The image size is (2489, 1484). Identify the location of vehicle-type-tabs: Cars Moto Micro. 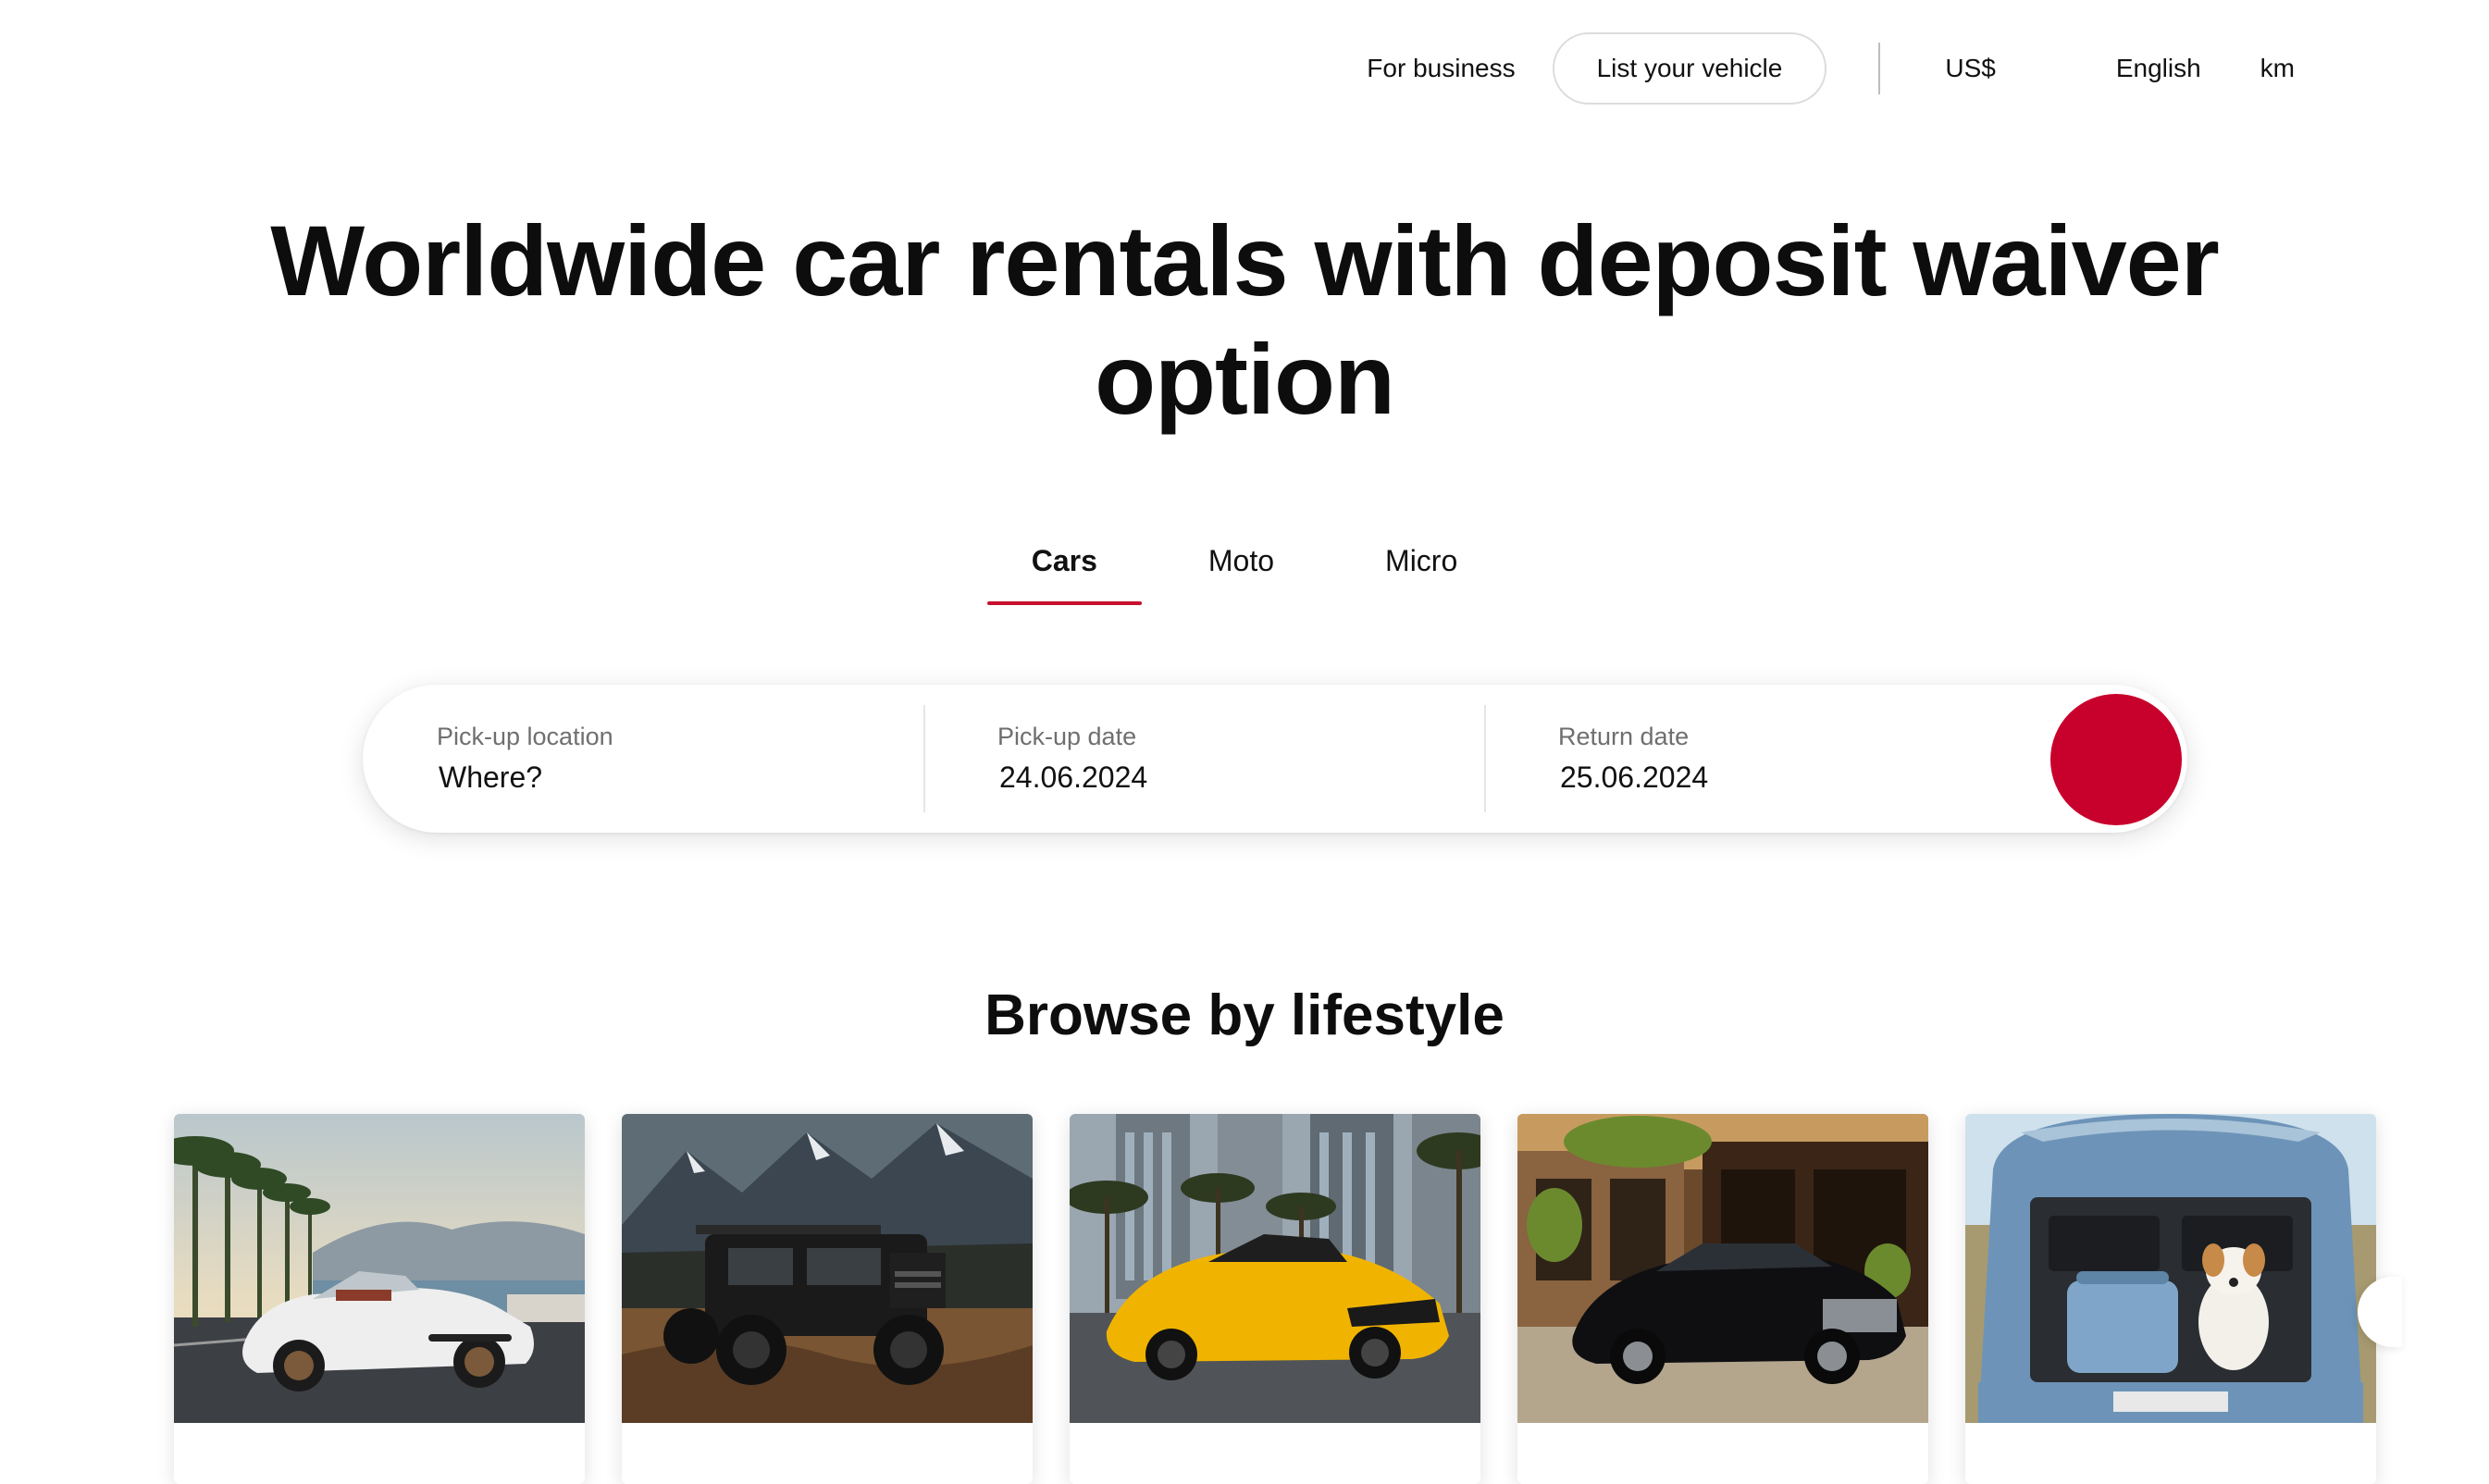
(1245, 580).